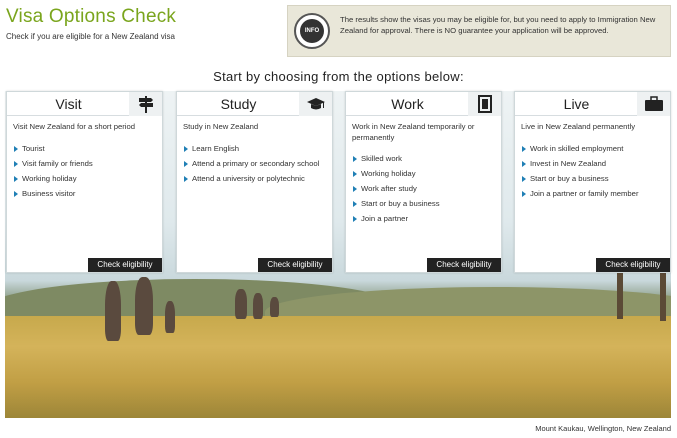 The image size is (677, 438). I want to click on list-item: Attend a university or polytechnic, so click(257, 179).